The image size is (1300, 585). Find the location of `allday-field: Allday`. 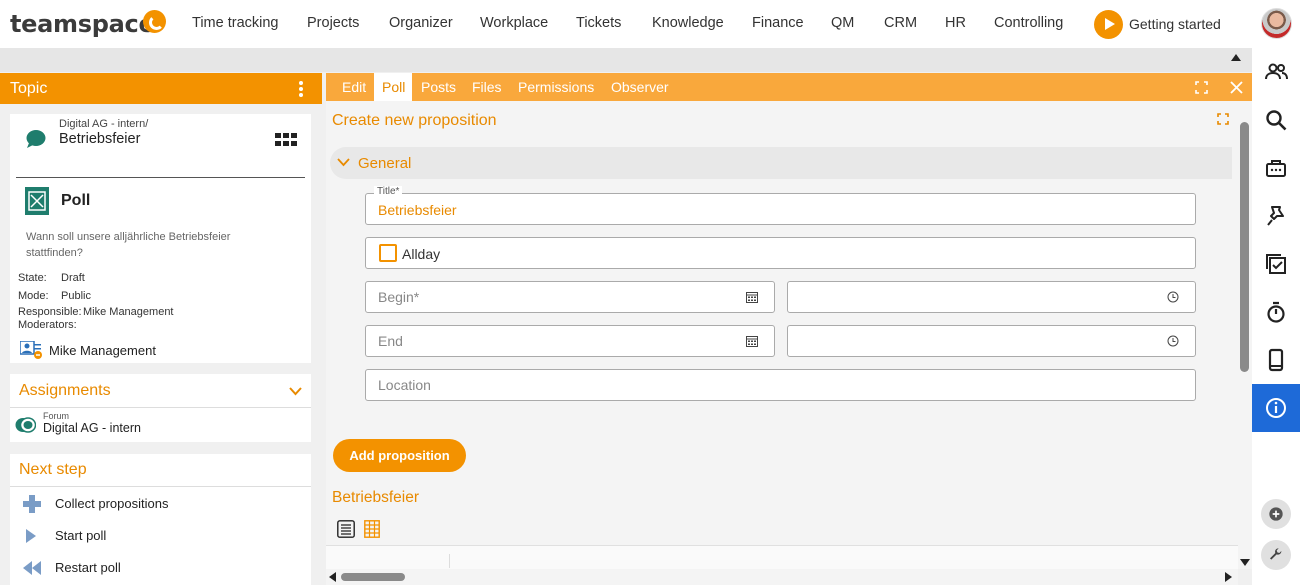

allday-field: Allday is located at coordinates (780, 253).